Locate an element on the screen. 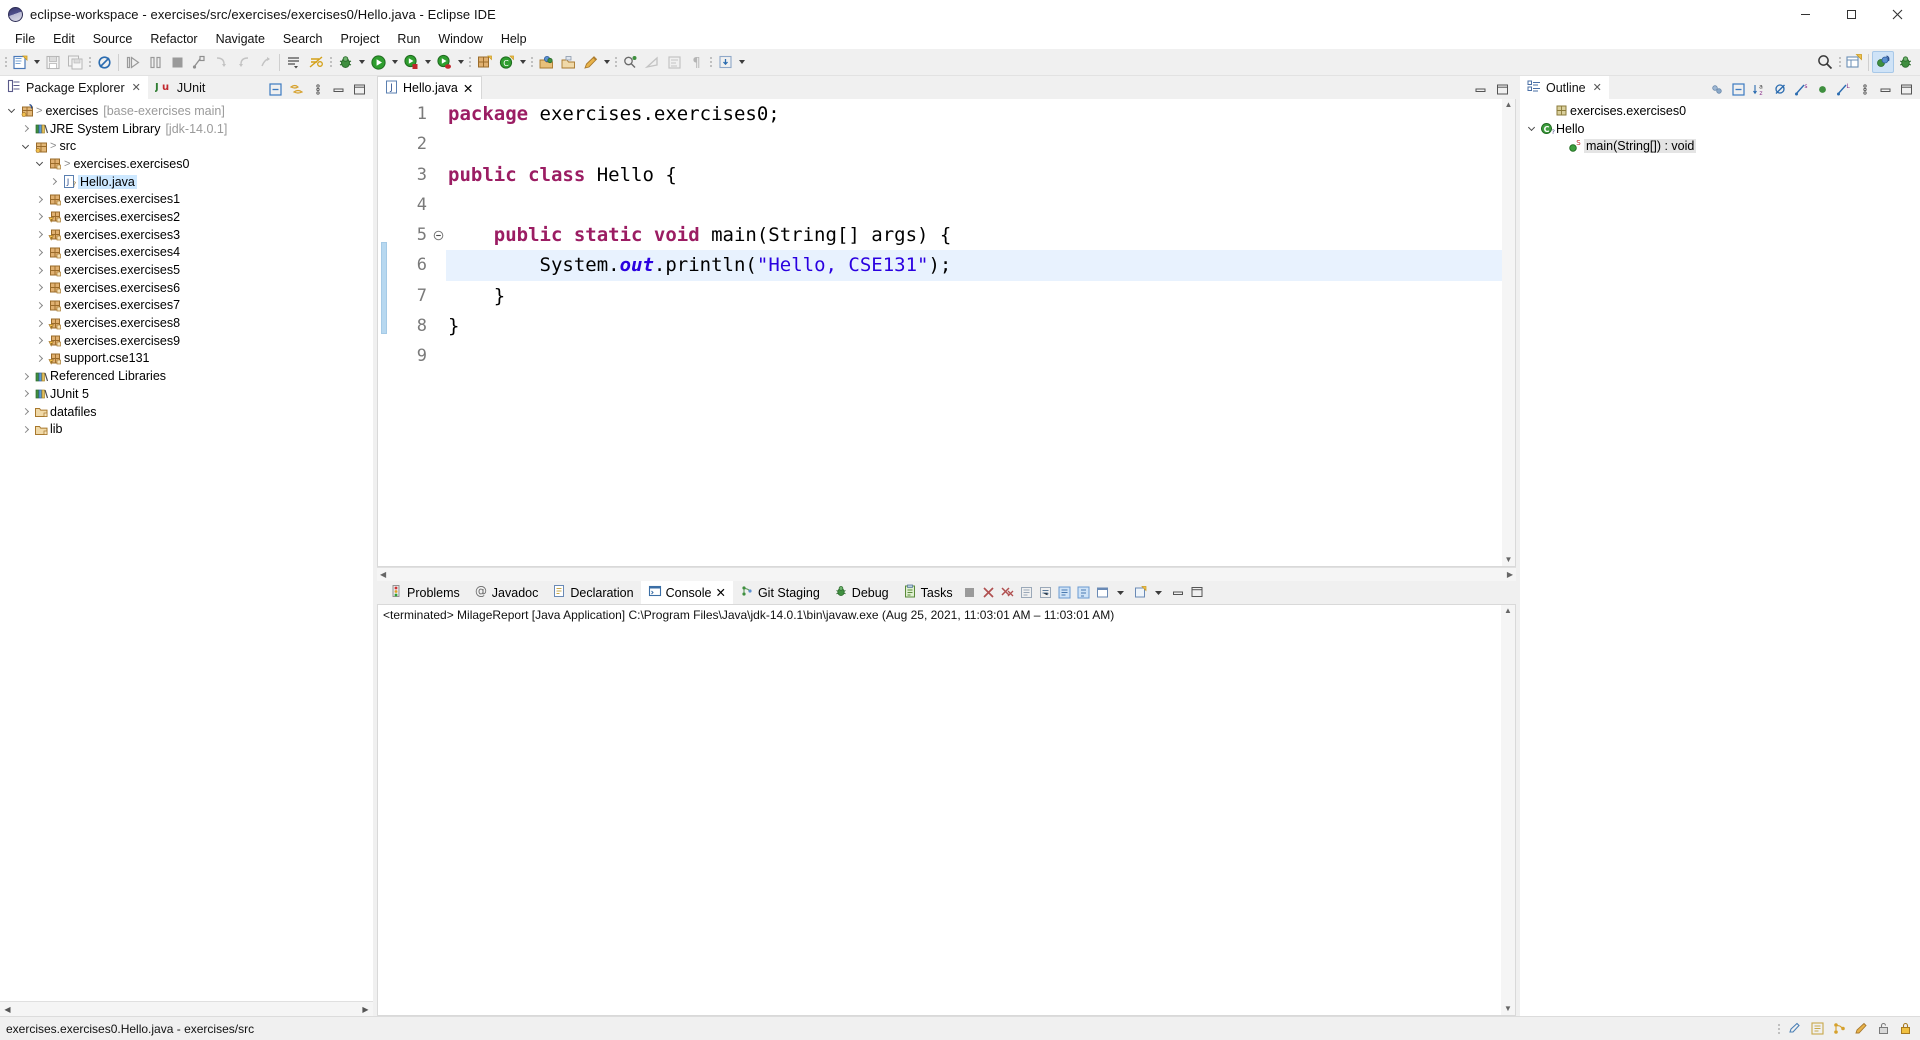 The width and height of the screenshot is (1920, 1040). pencil-edit-icon is located at coordinates (590, 62).